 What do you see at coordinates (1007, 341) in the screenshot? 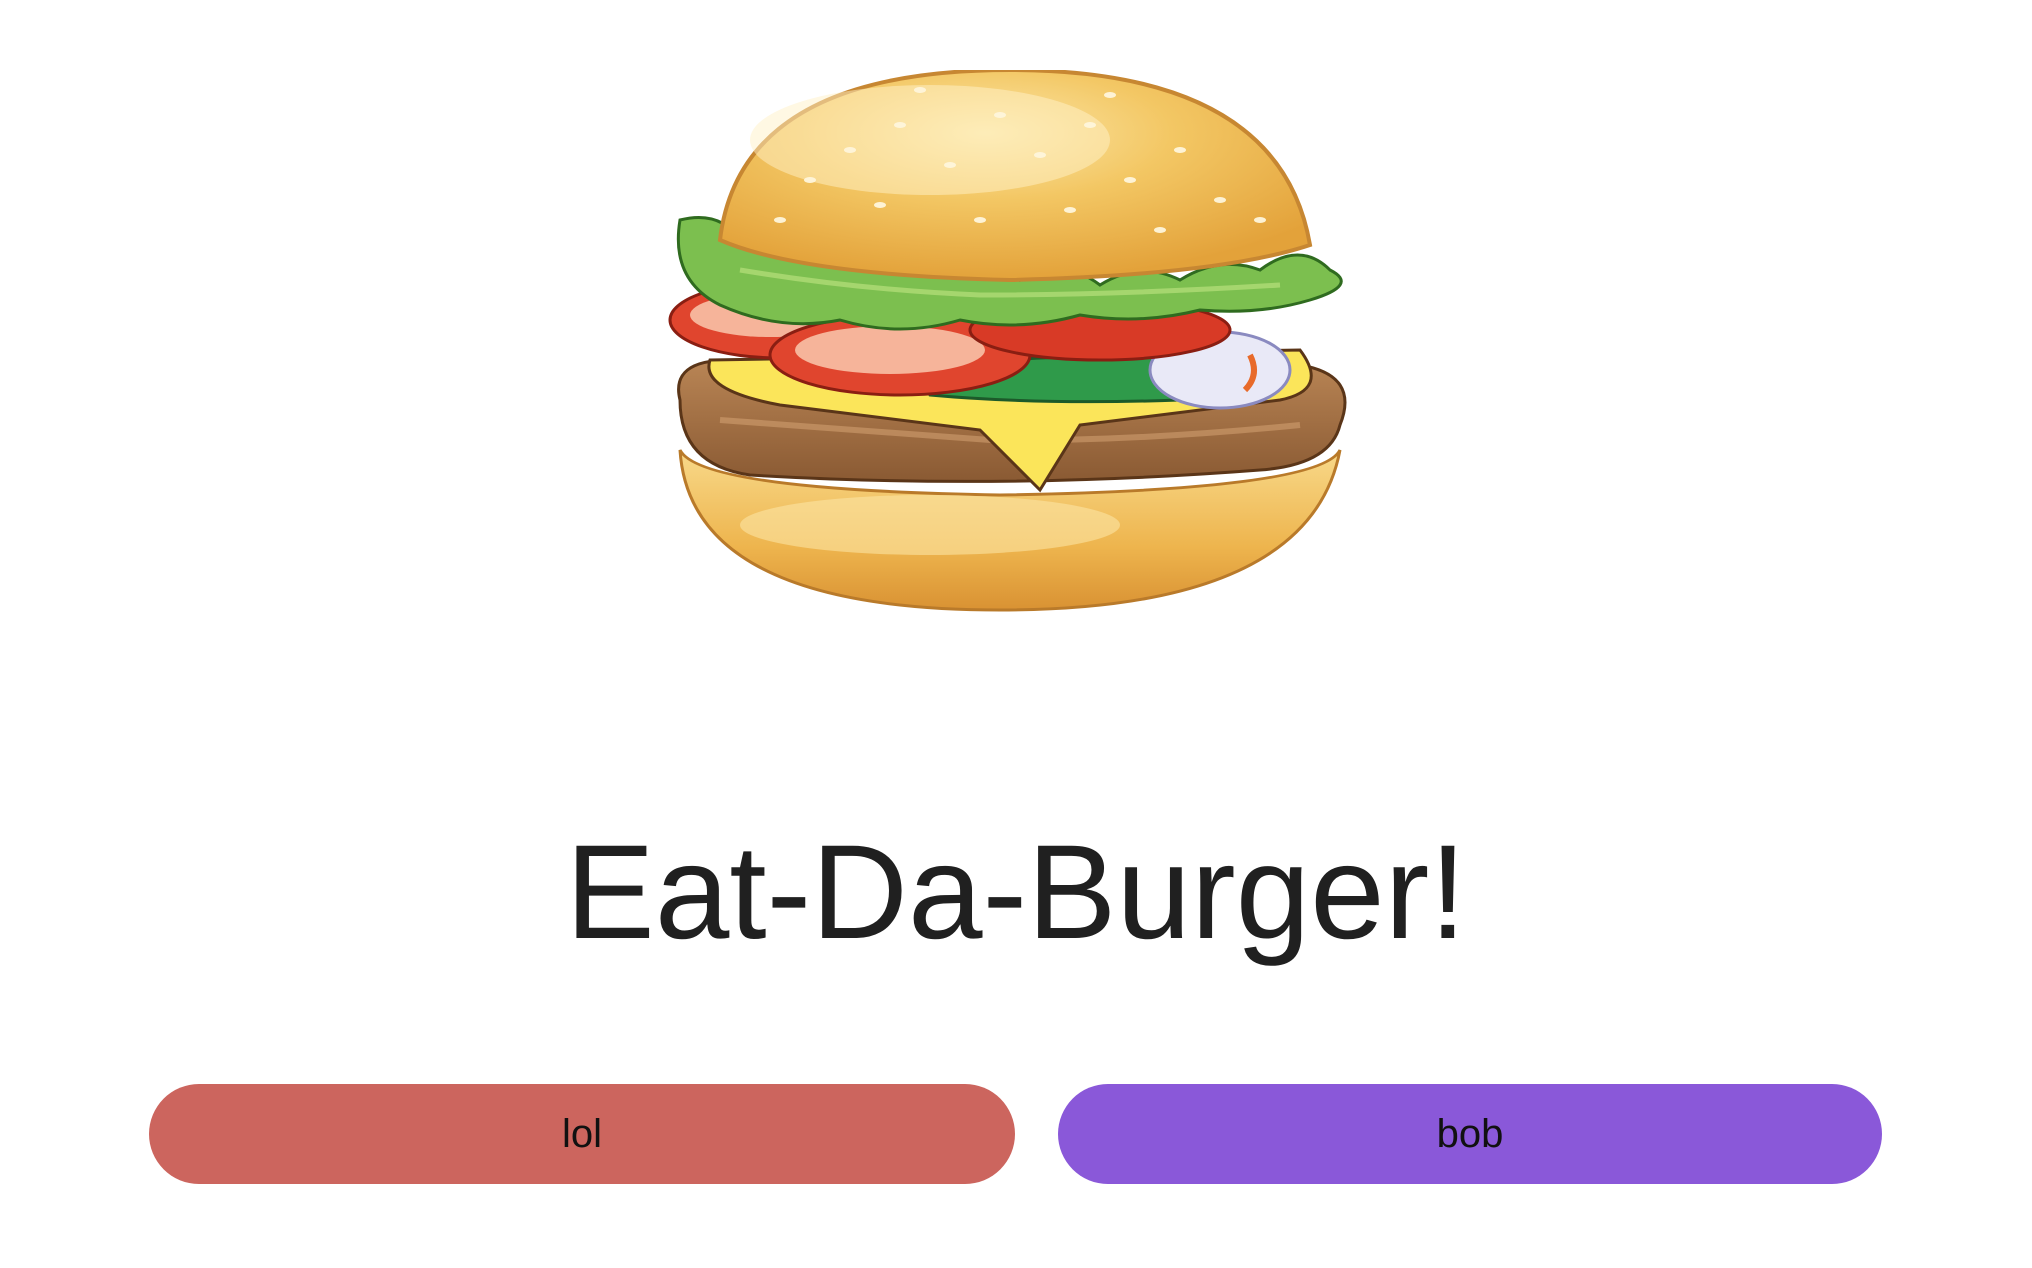
I see `burger-icon` at bounding box center [1007, 341].